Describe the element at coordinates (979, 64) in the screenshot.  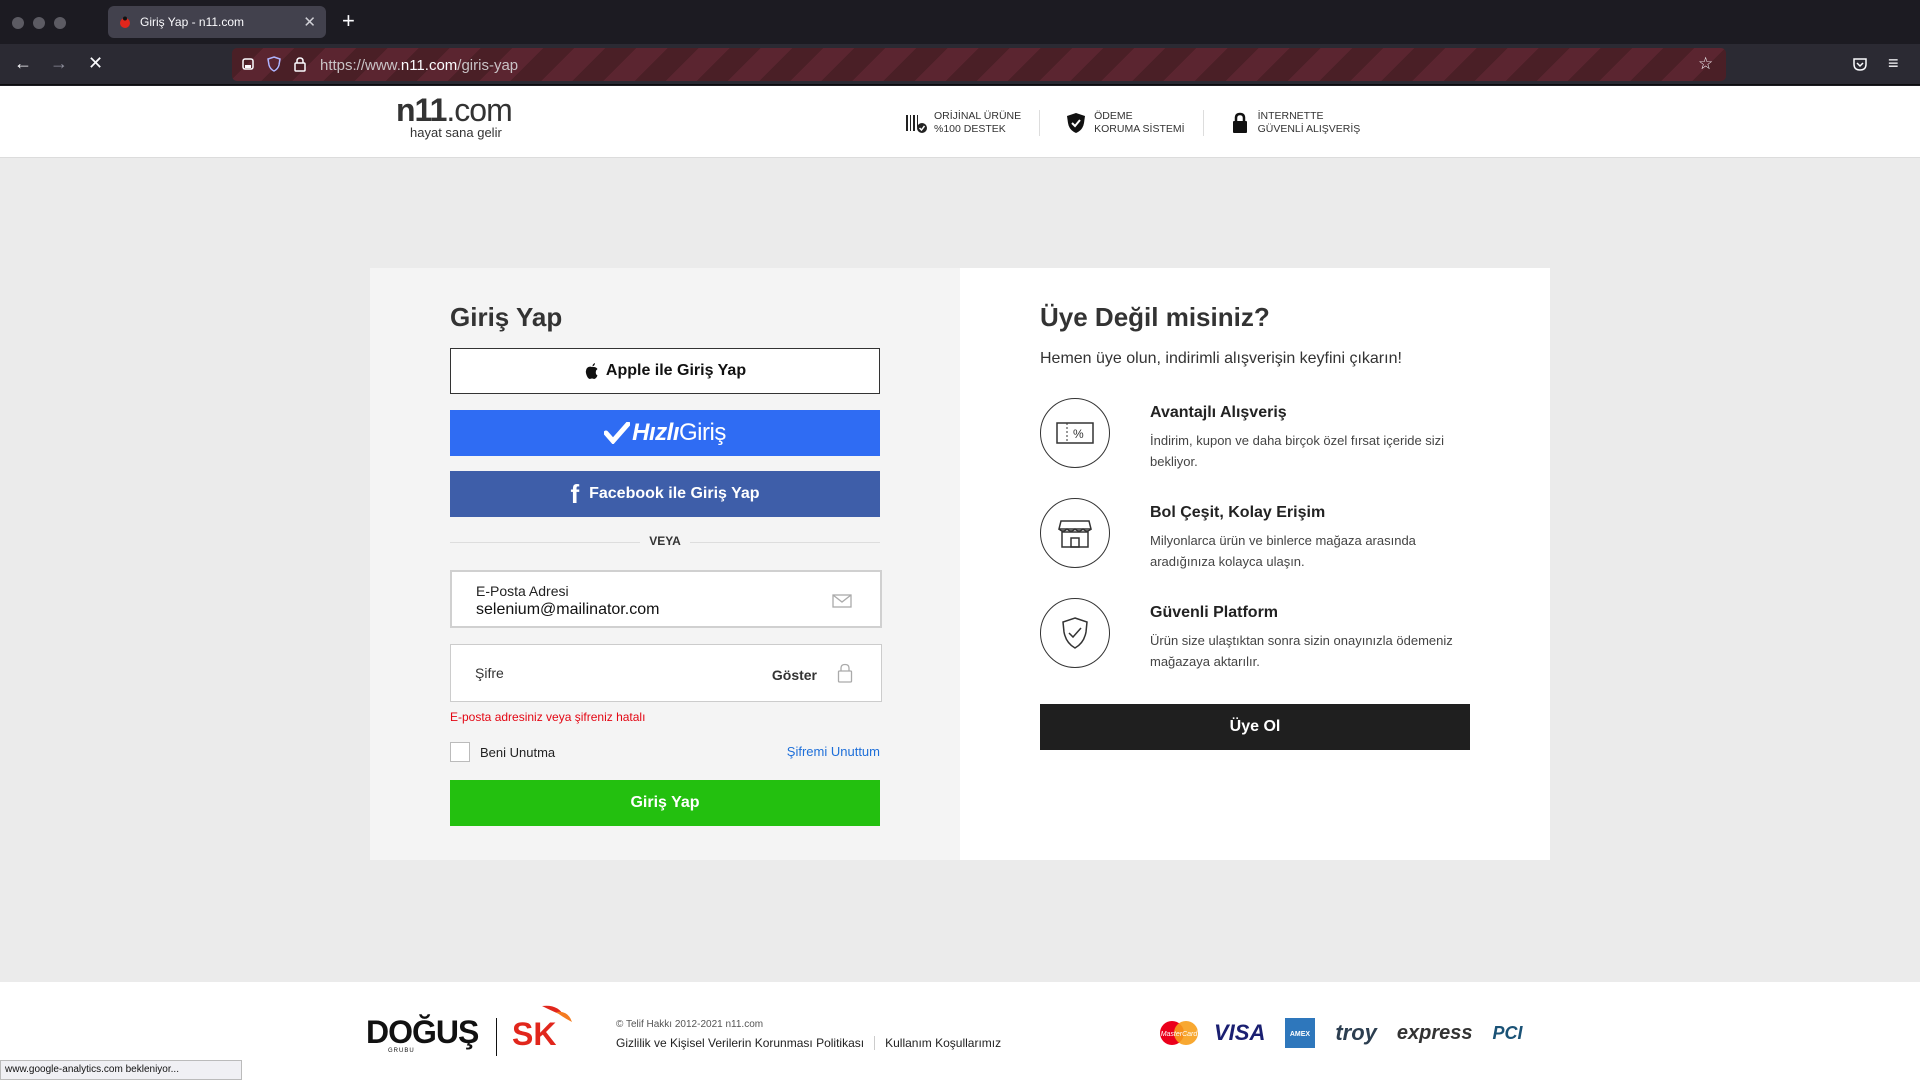
I see `address-bar: https://www.n11.com/giris-yap ☆` at that location.